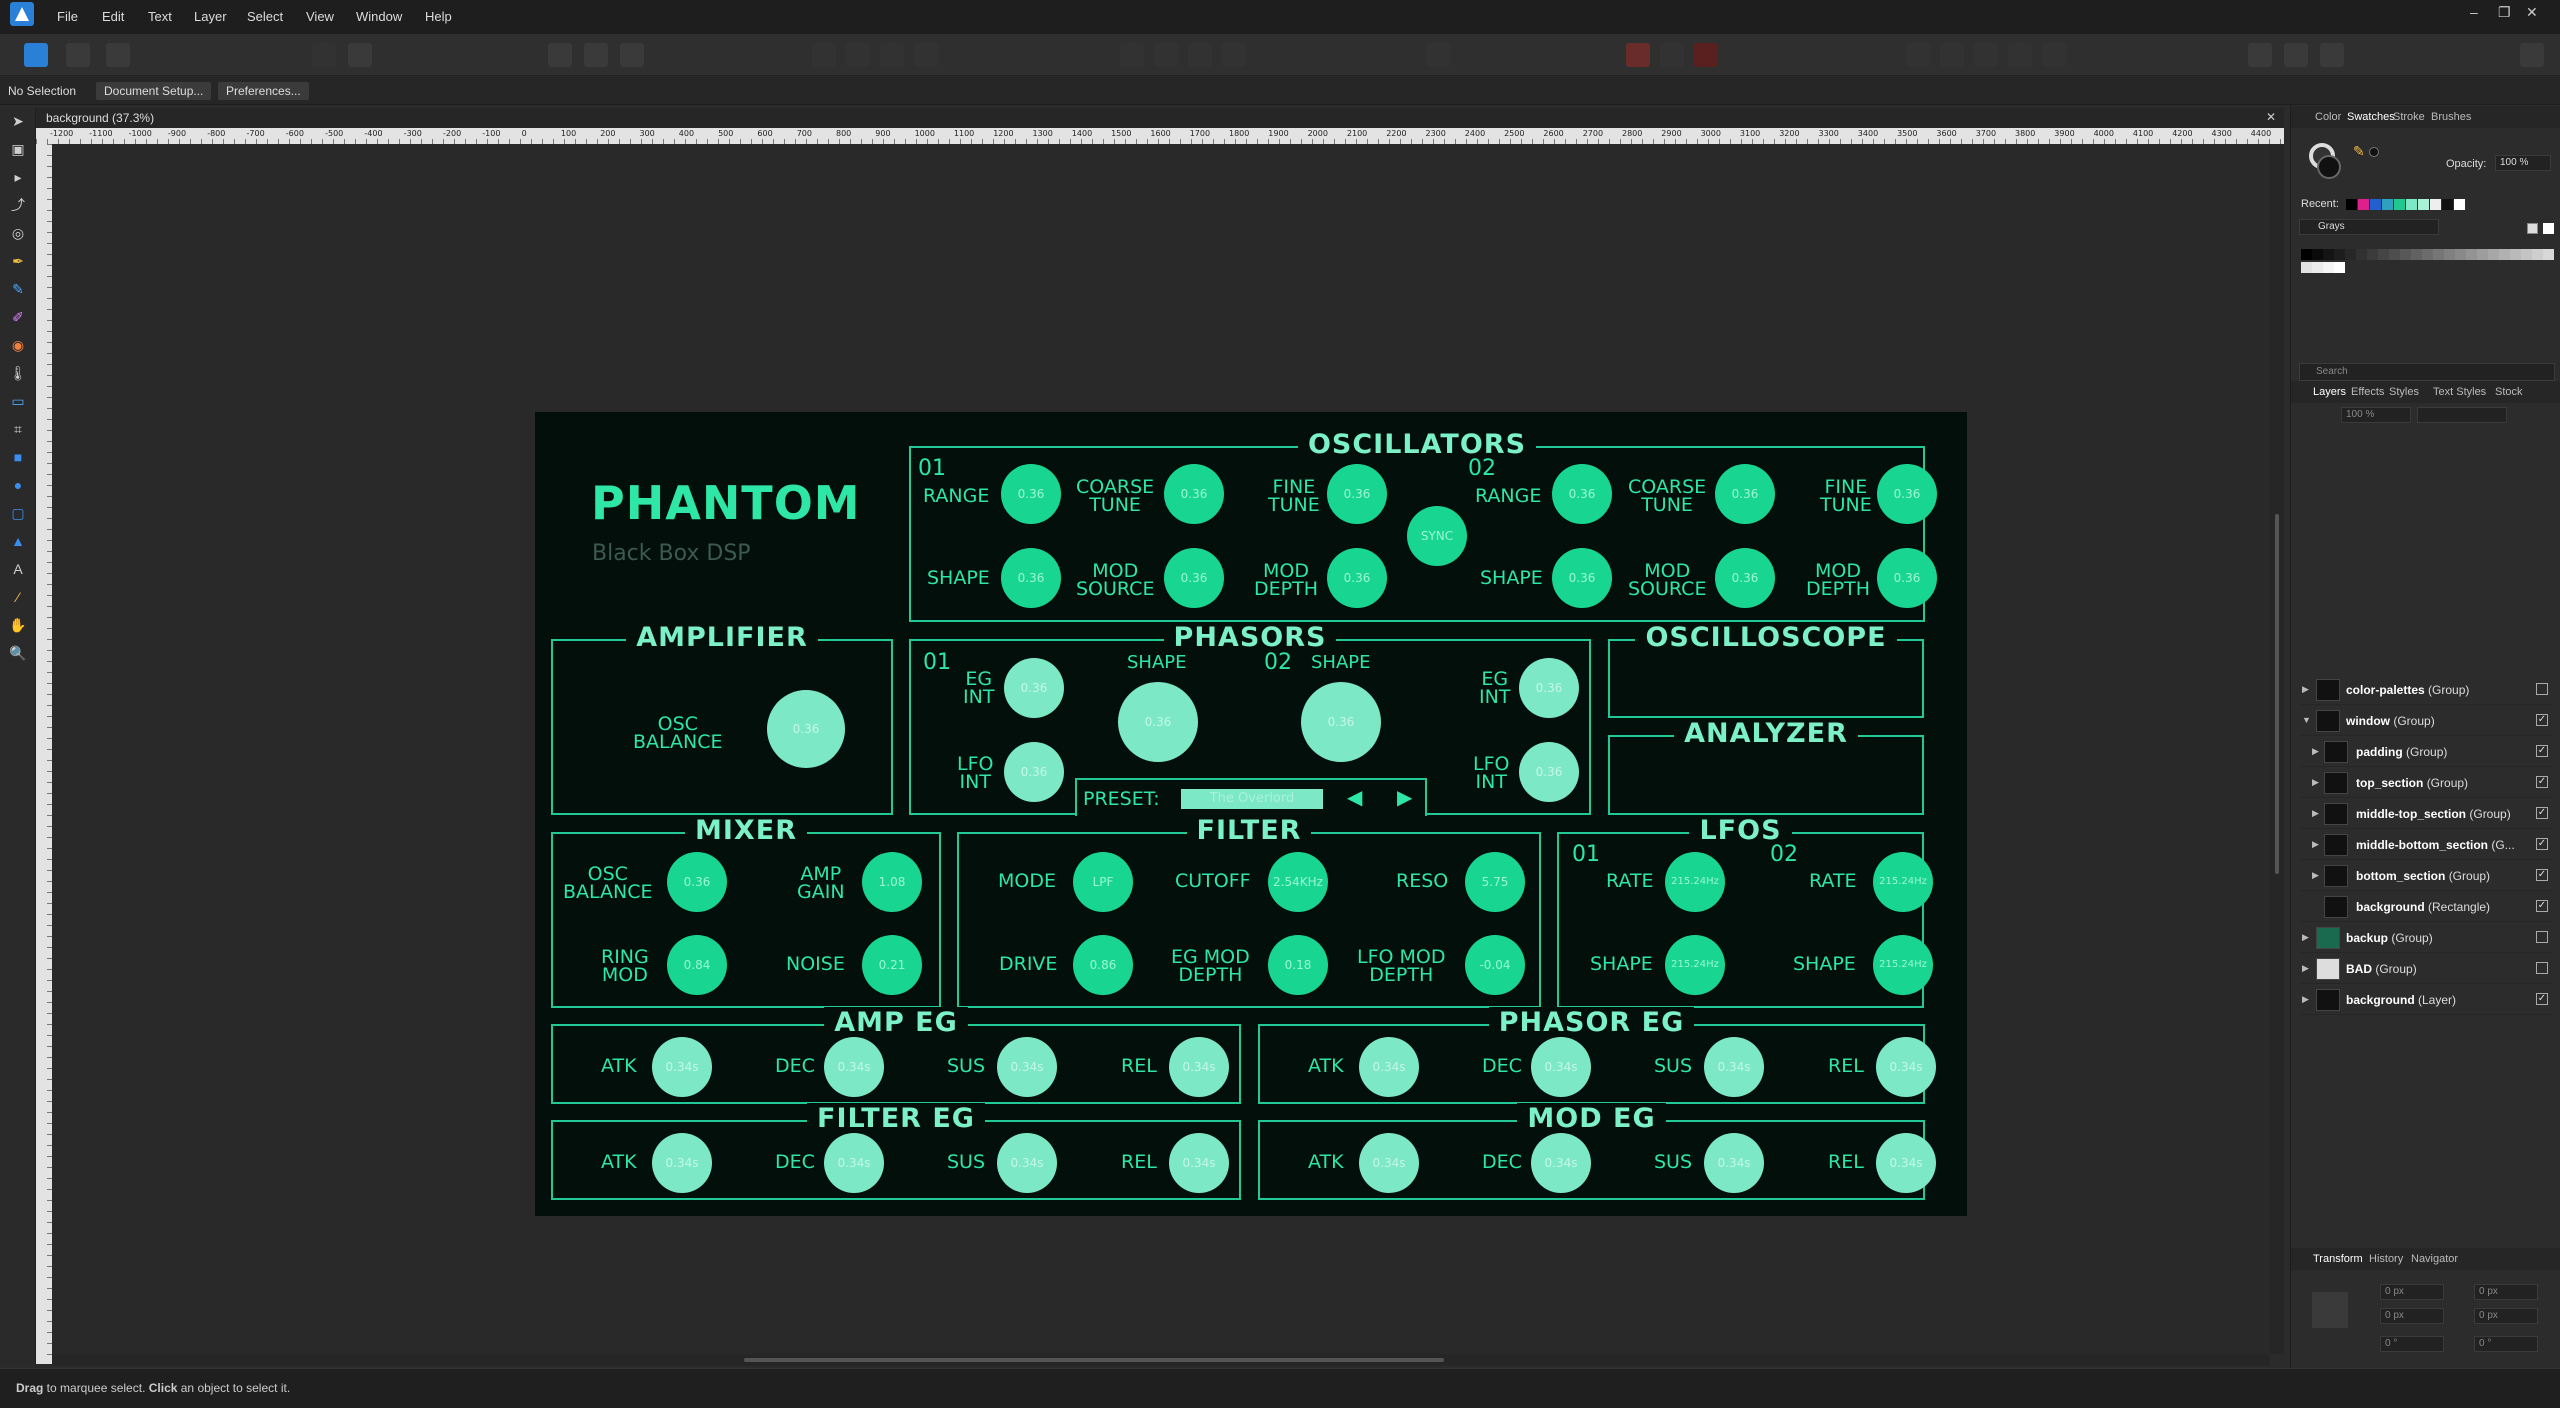 This screenshot has width=2560, height=1408. Describe the element at coordinates (1357, 578) in the screenshot. I see `osc1-mod-depth-knob: 0.36` at that location.